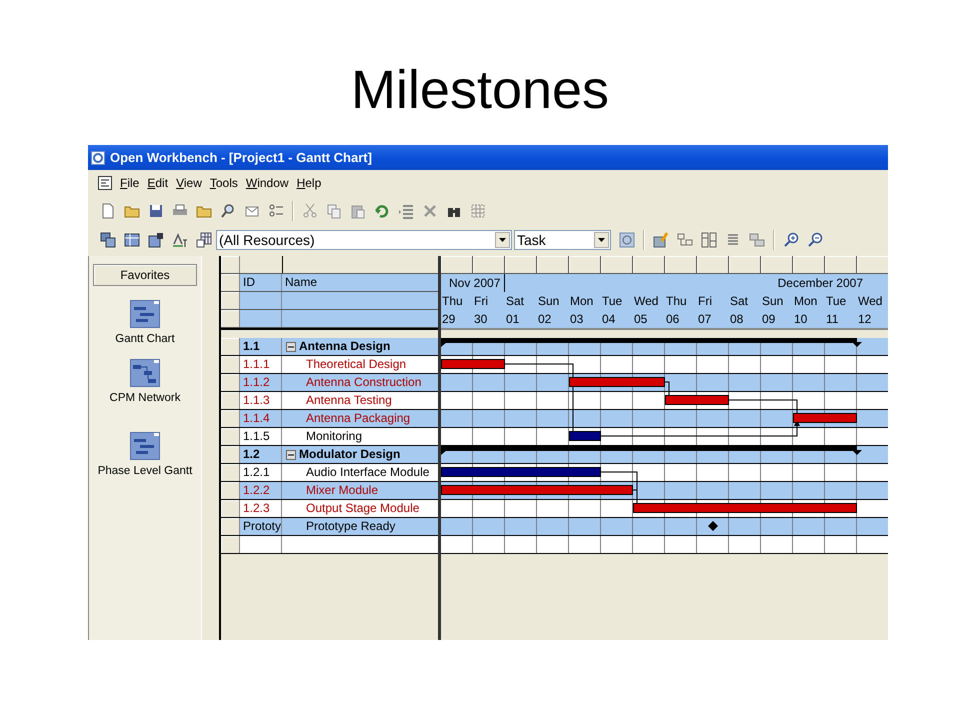 This screenshot has width=960, height=720. What do you see at coordinates (364, 240) in the screenshot?
I see `resource-filter-dropdown: (All Resources)` at bounding box center [364, 240].